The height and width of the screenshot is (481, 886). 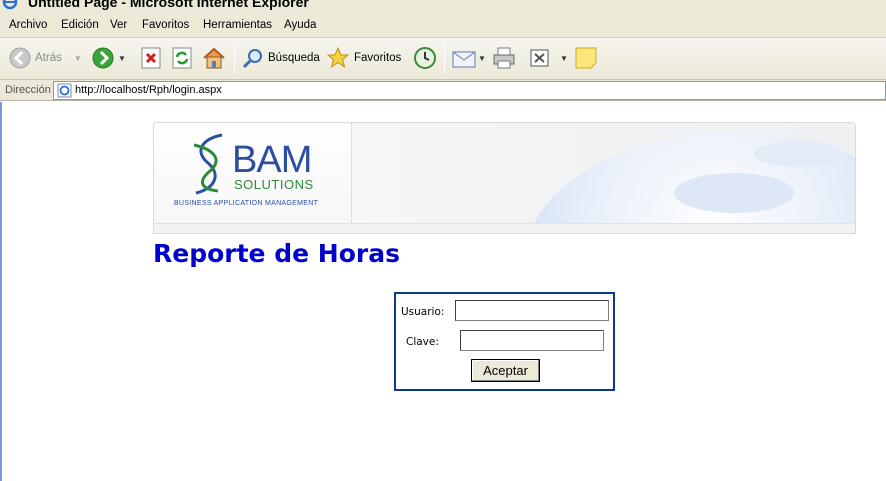 I want to click on login-form: Usuario: Clave: Aceptar, so click(x=504, y=341).